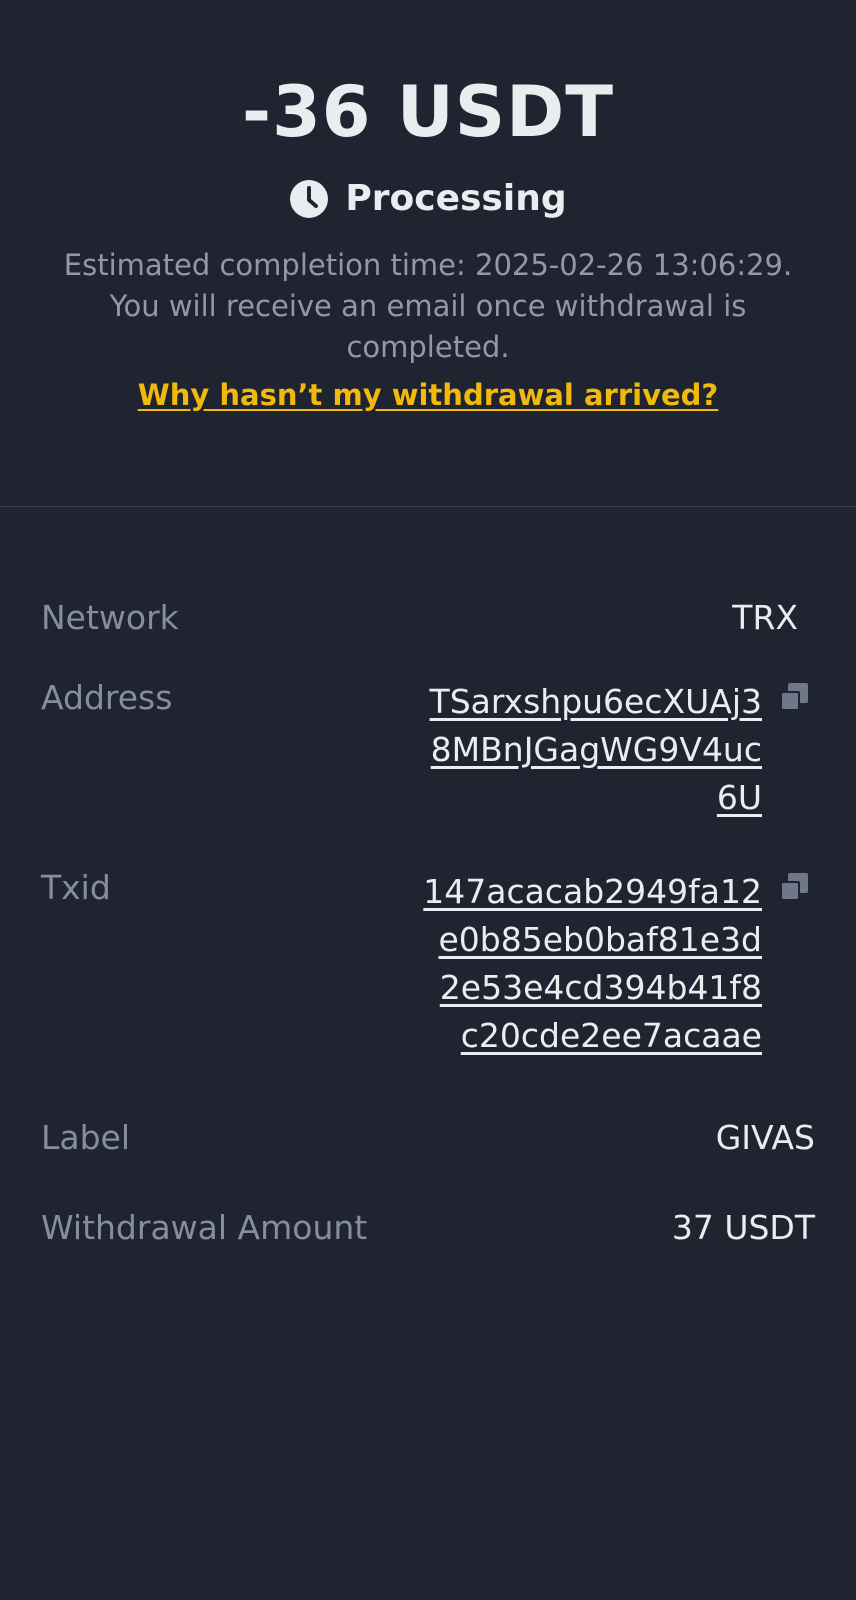 Image resolution: width=856 pixels, height=1600 pixels. What do you see at coordinates (765, 617) in the screenshot?
I see `network-value: TRX` at bounding box center [765, 617].